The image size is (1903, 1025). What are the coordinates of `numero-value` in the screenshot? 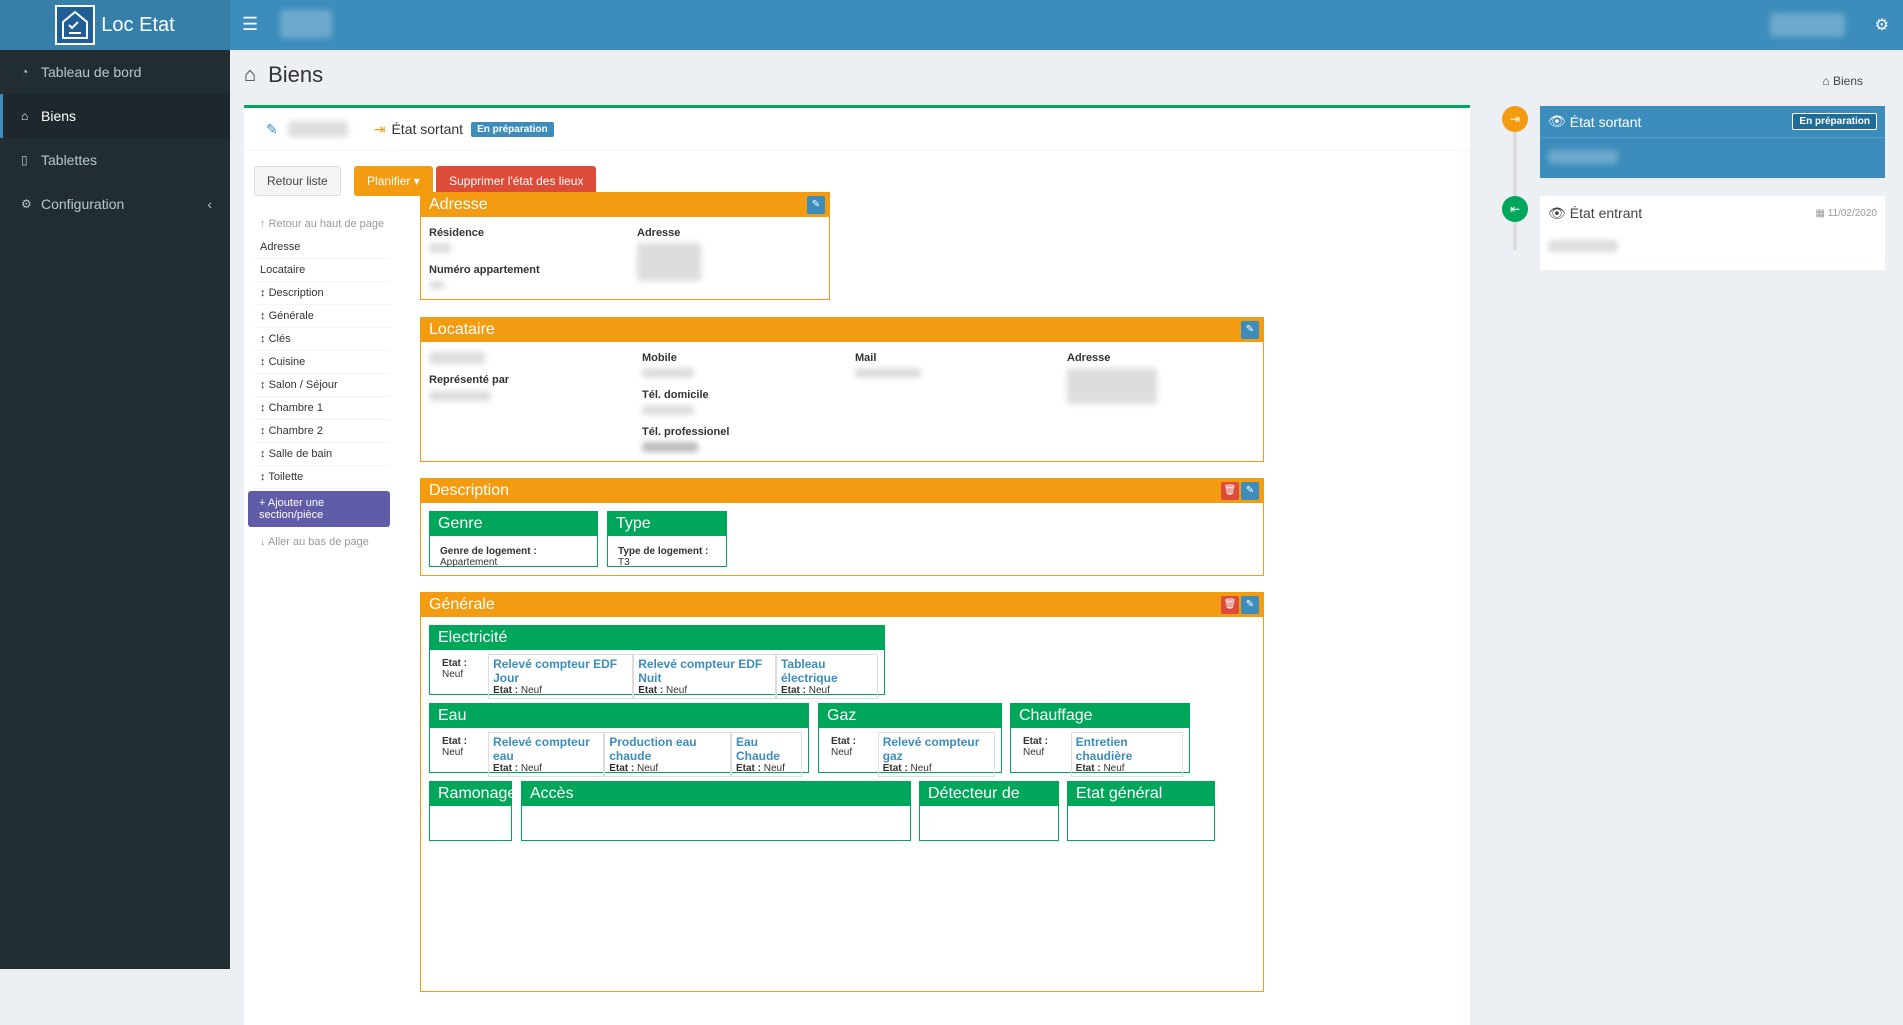 It's located at (437, 285).